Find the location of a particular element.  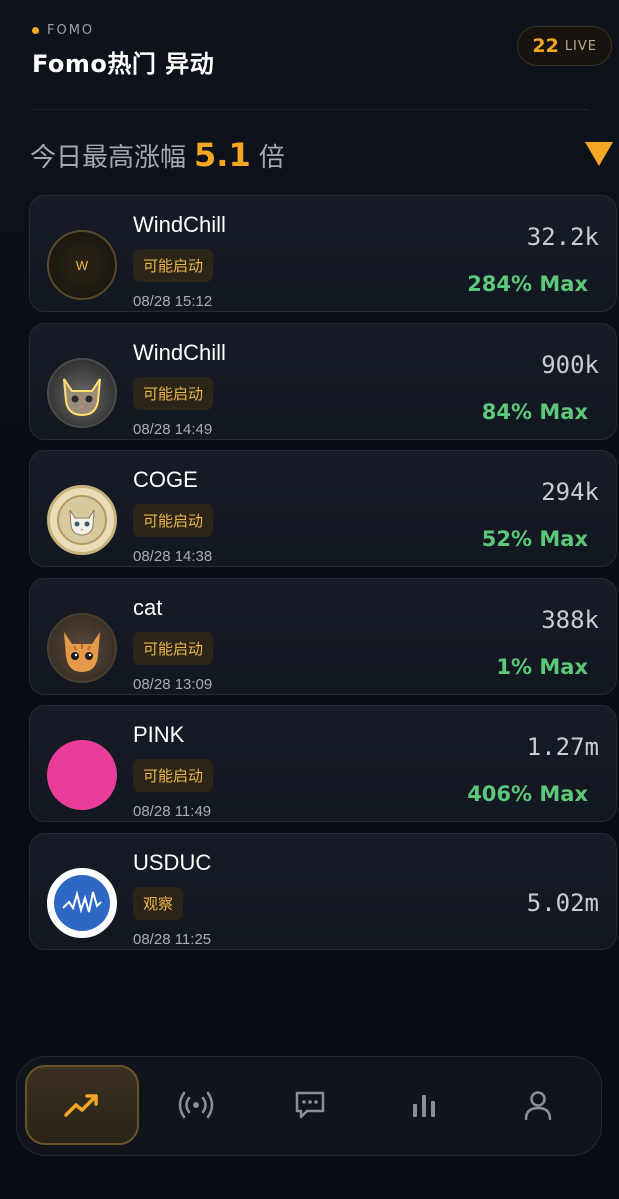

live-badge: 22 LIVE is located at coordinates (564, 46).